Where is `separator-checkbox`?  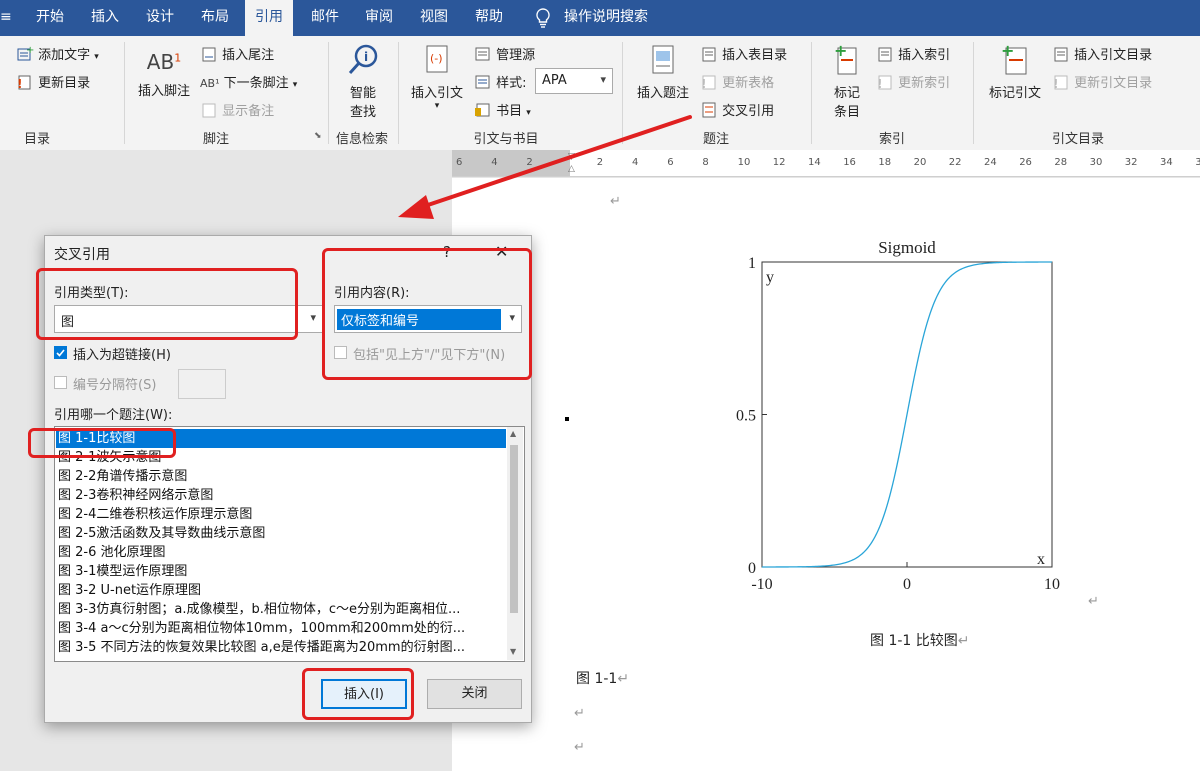 separator-checkbox is located at coordinates (60, 382).